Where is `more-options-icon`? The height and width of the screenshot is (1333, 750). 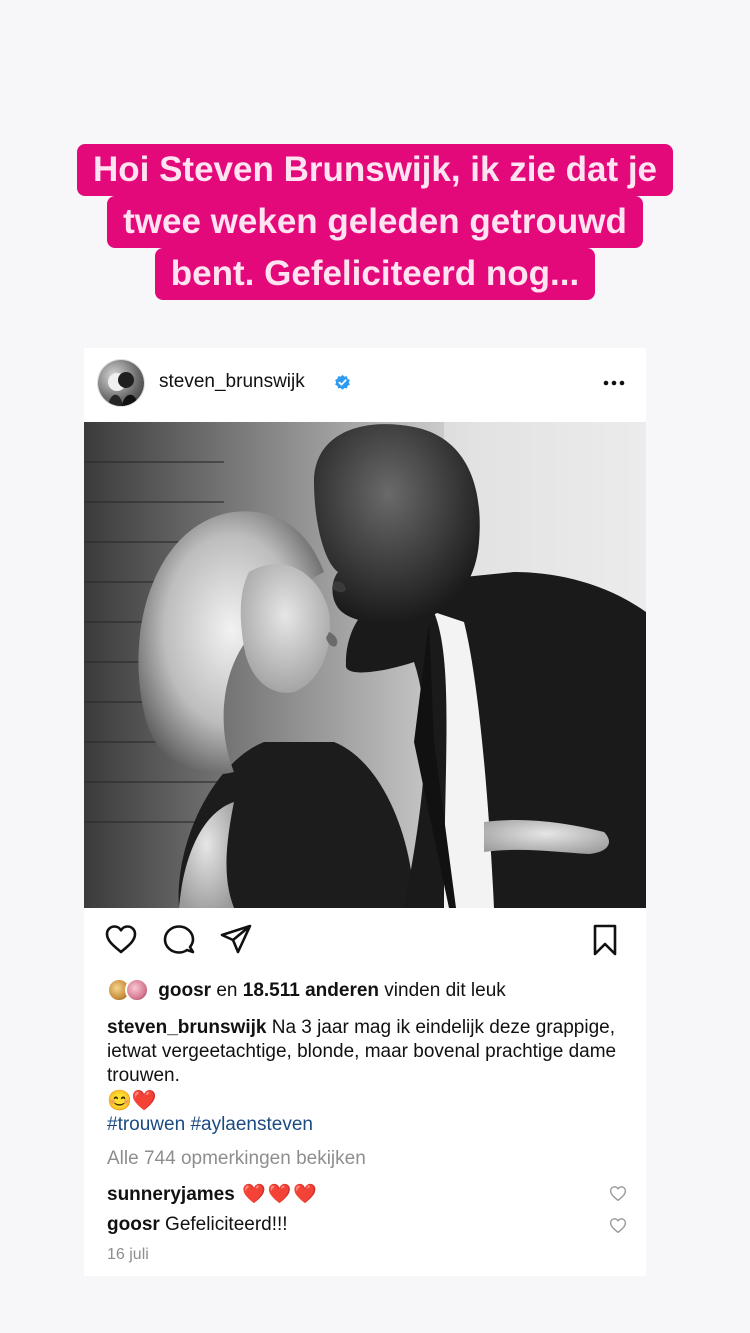
more-options-icon is located at coordinates (614, 383).